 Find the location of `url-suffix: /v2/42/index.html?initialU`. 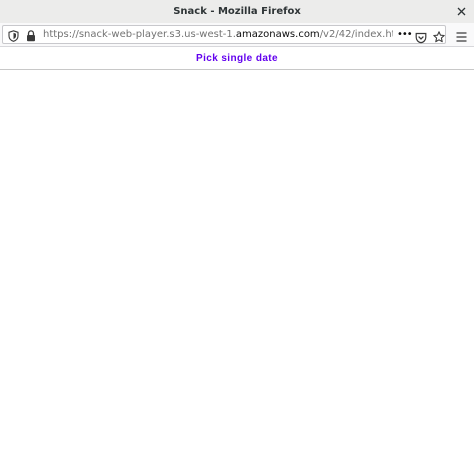

url-suffix: /v2/42/index.html?initialU is located at coordinates (356, 34).